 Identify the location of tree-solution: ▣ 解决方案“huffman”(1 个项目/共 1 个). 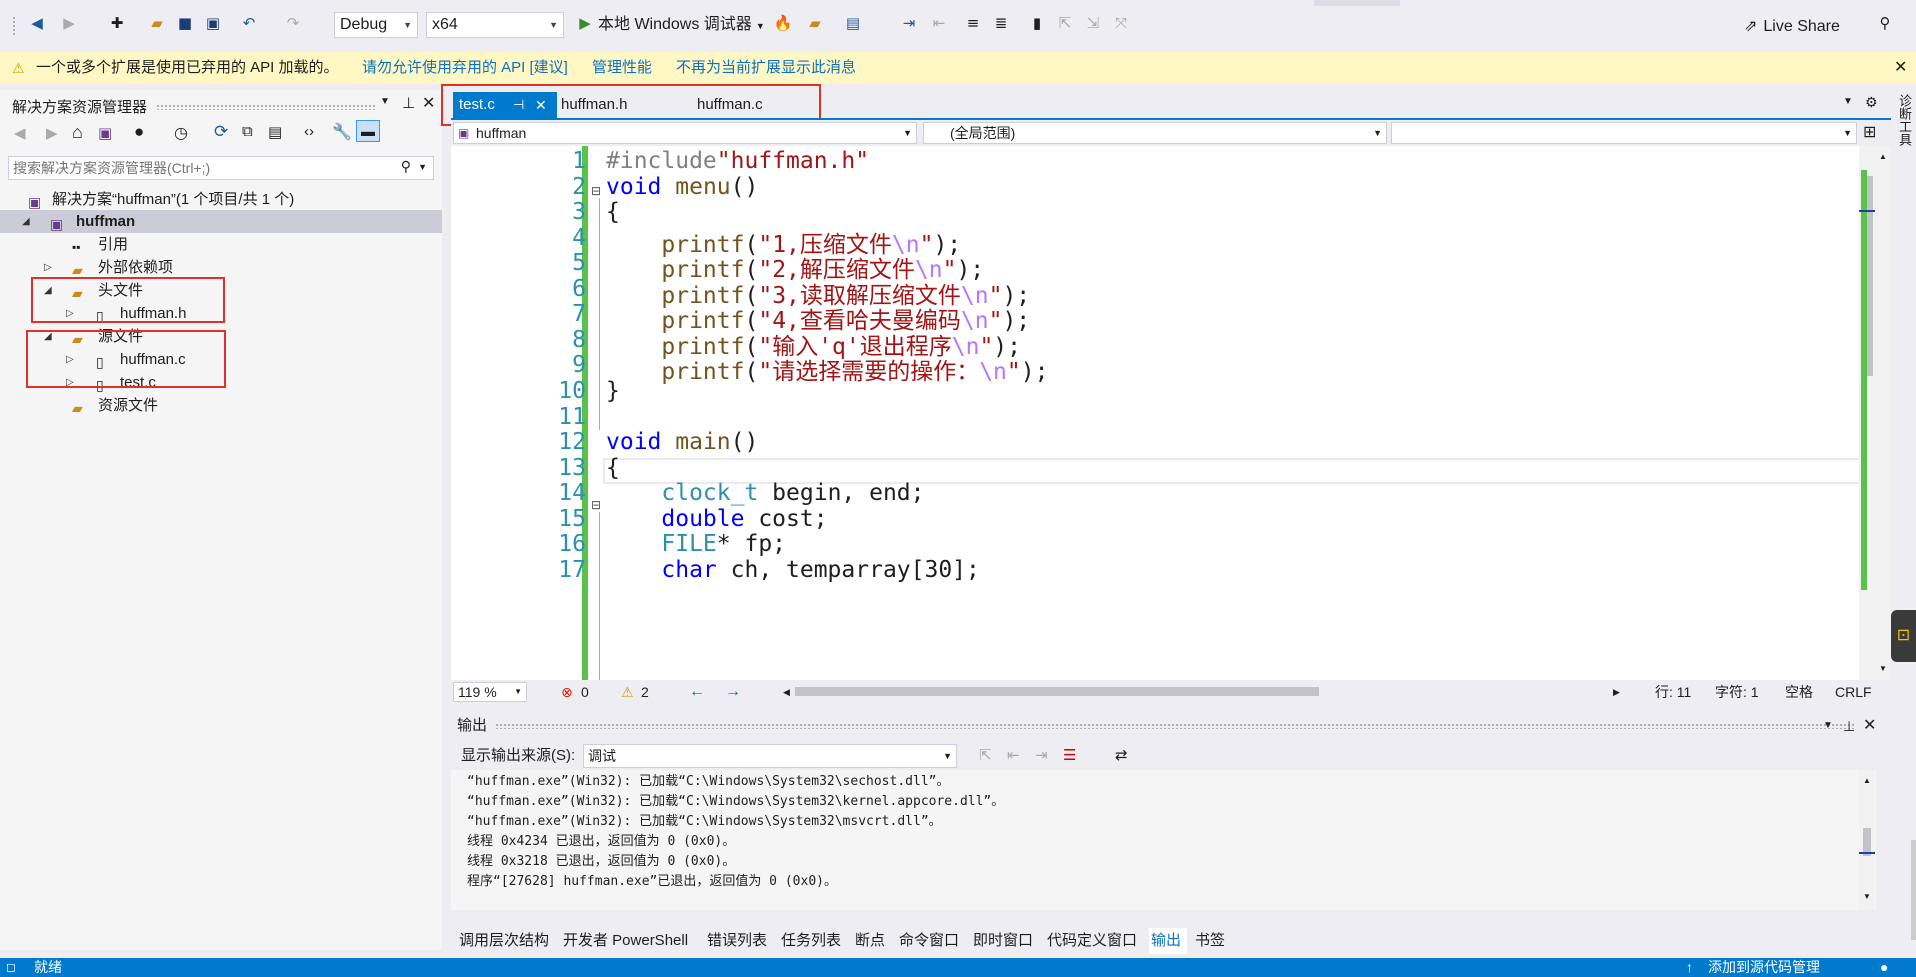
(221, 199).